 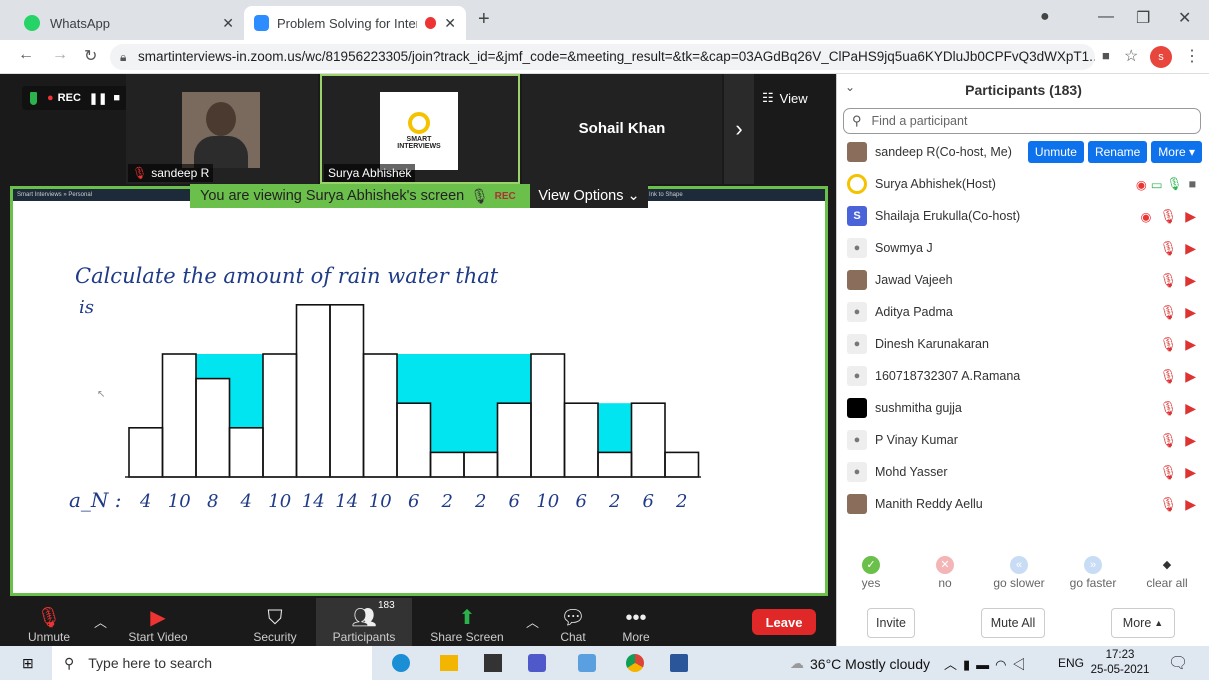 What do you see at coordinates (100, 621) in the screenshot?
I see `audio-options-caret: ︿` at bounding box center [100, 621].